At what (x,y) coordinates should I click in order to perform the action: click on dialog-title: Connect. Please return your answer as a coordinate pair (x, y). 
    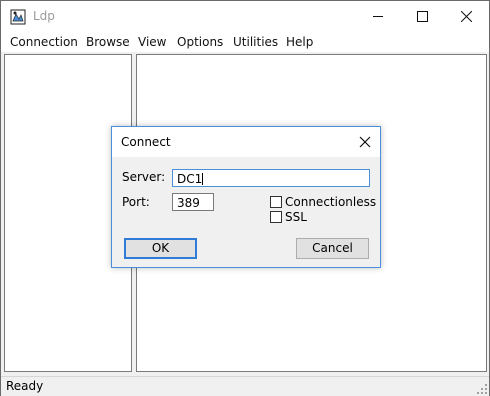
    Looking at the image, I should click on (146, 142).